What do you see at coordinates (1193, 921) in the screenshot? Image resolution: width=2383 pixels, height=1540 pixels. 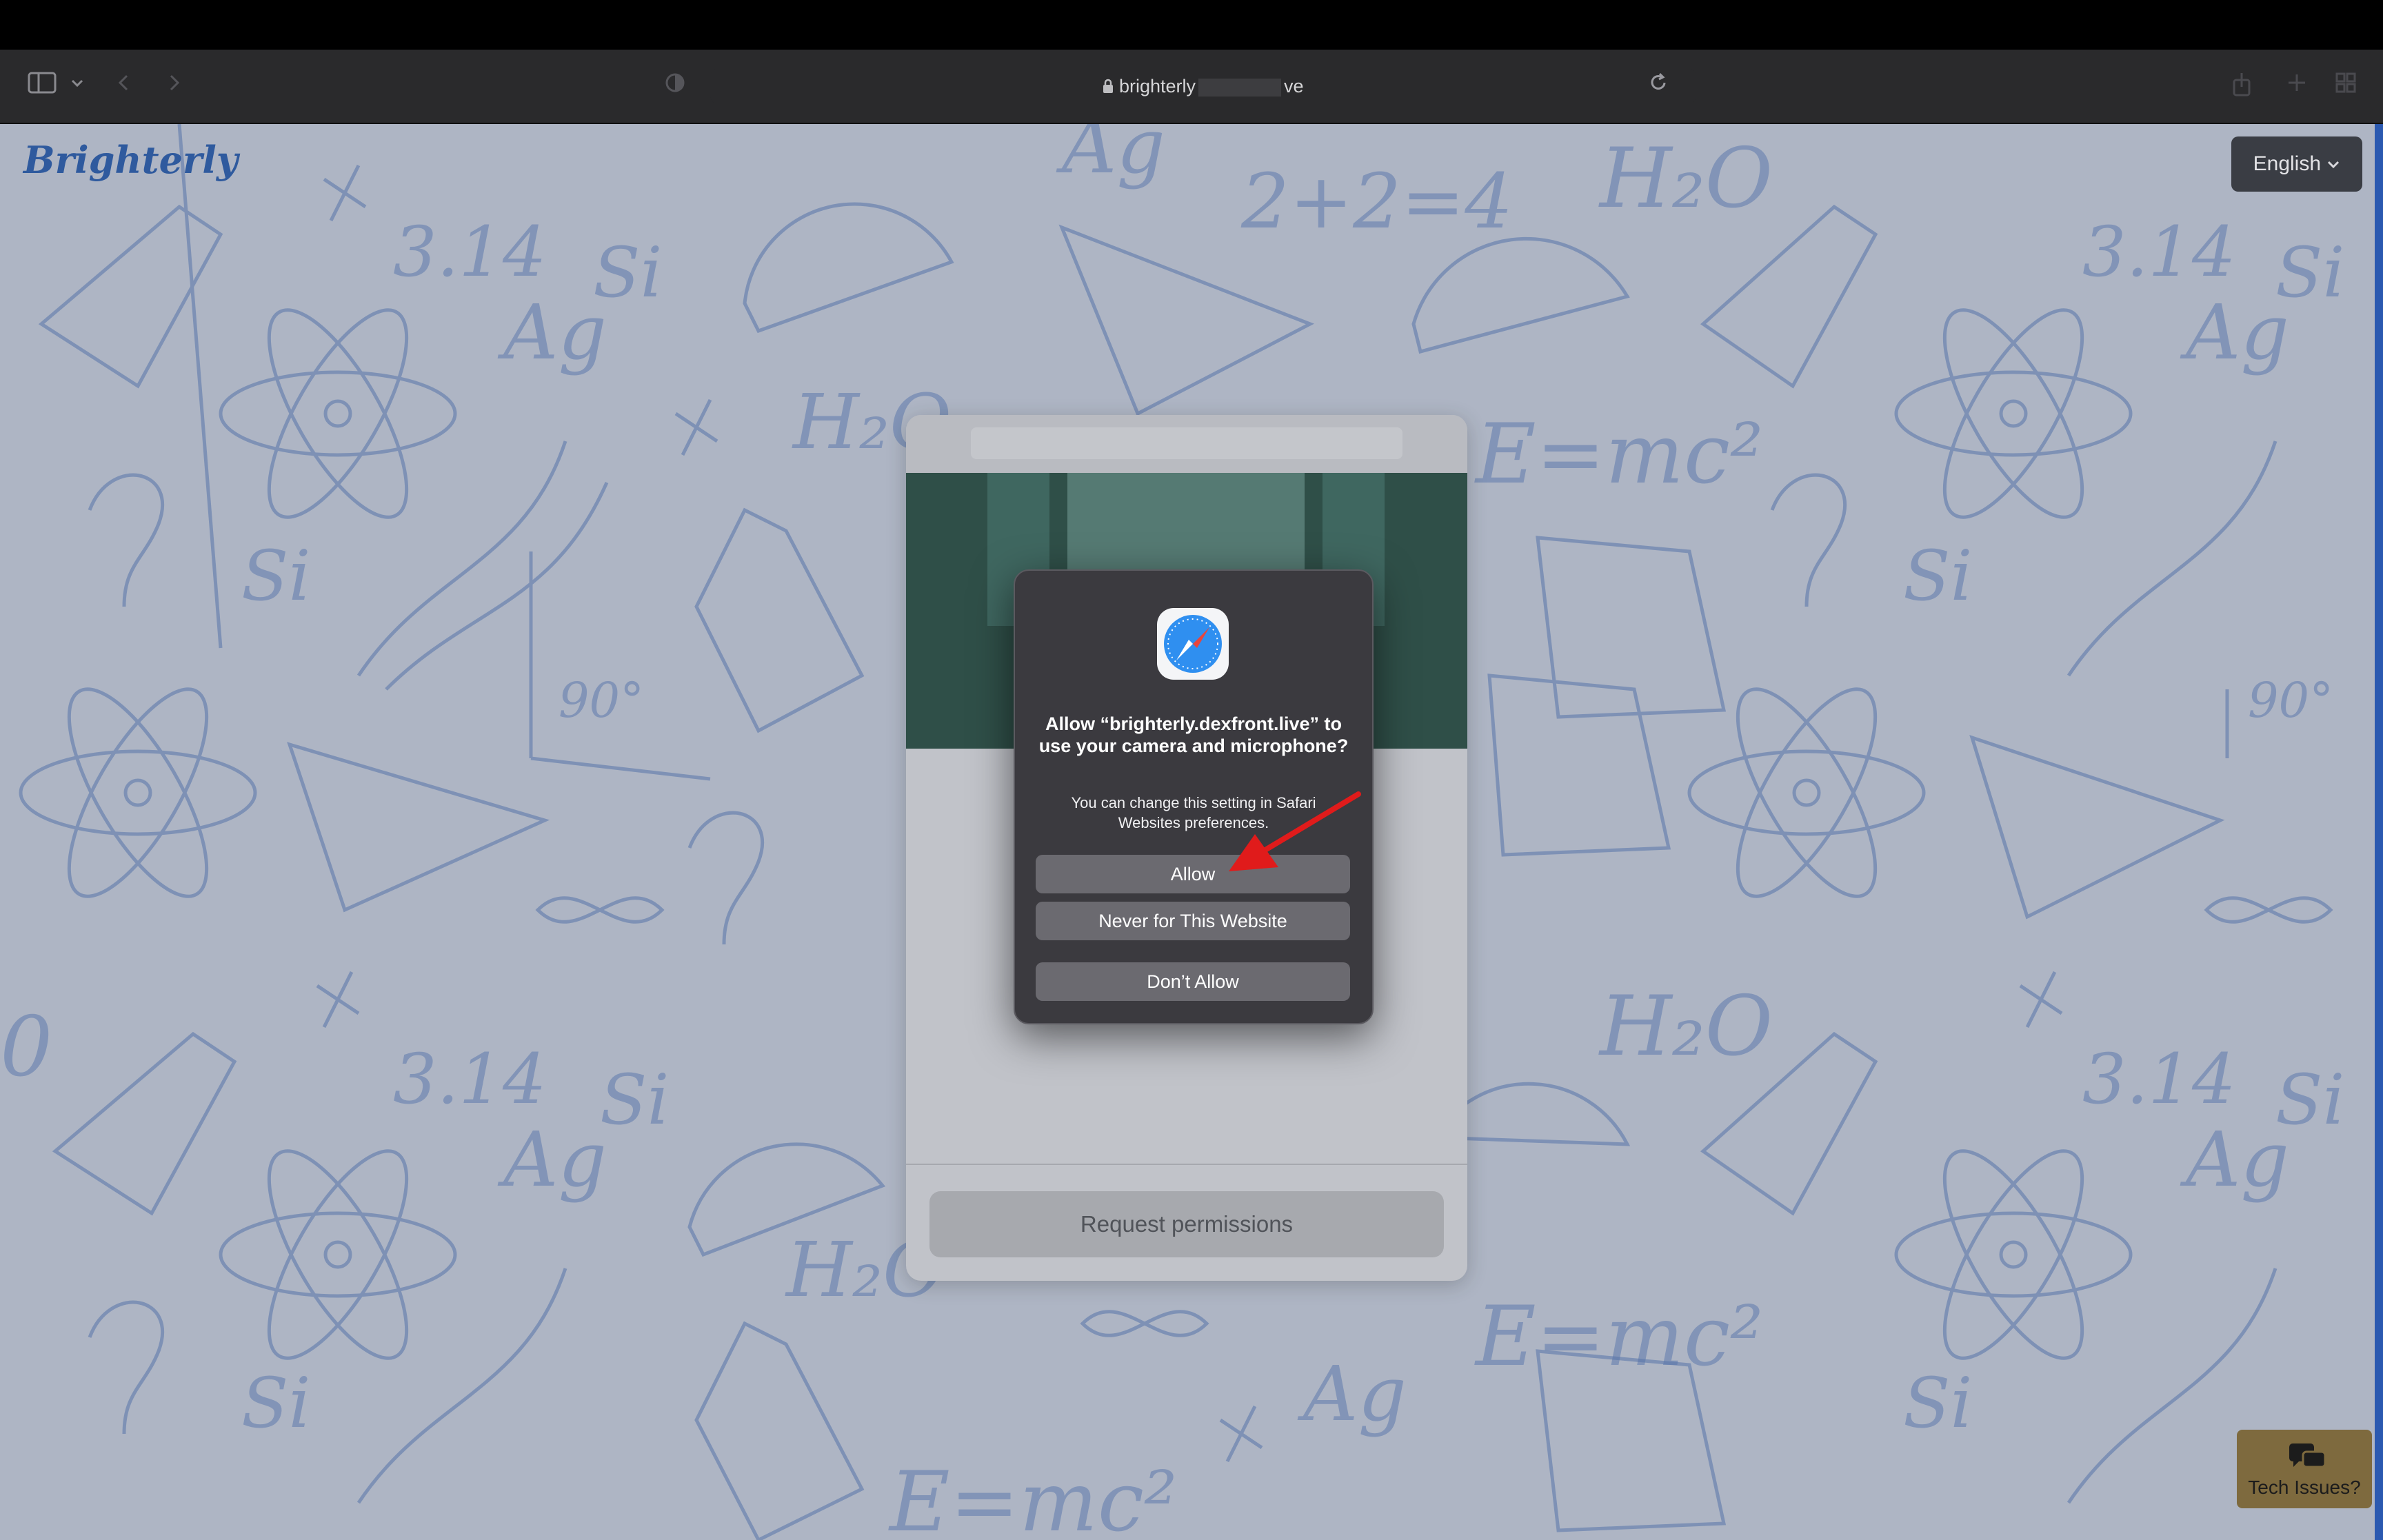 I see `never-for-this-website-button: Never for This Website` at bounding box center [1193, 921].